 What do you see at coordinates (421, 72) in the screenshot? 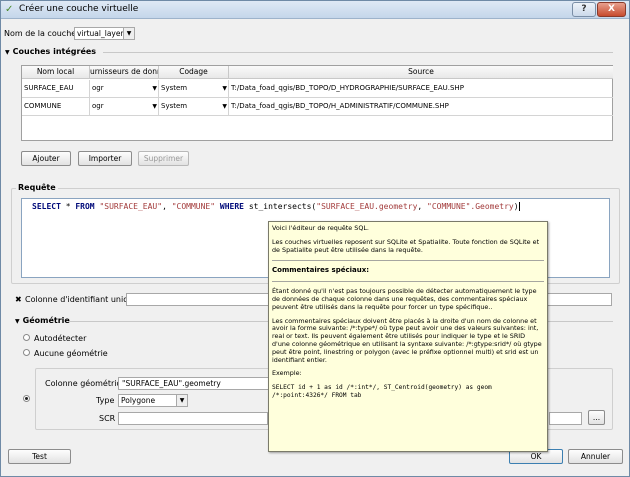
I see `column-header-source: Source` at bounding box center [421, 72].